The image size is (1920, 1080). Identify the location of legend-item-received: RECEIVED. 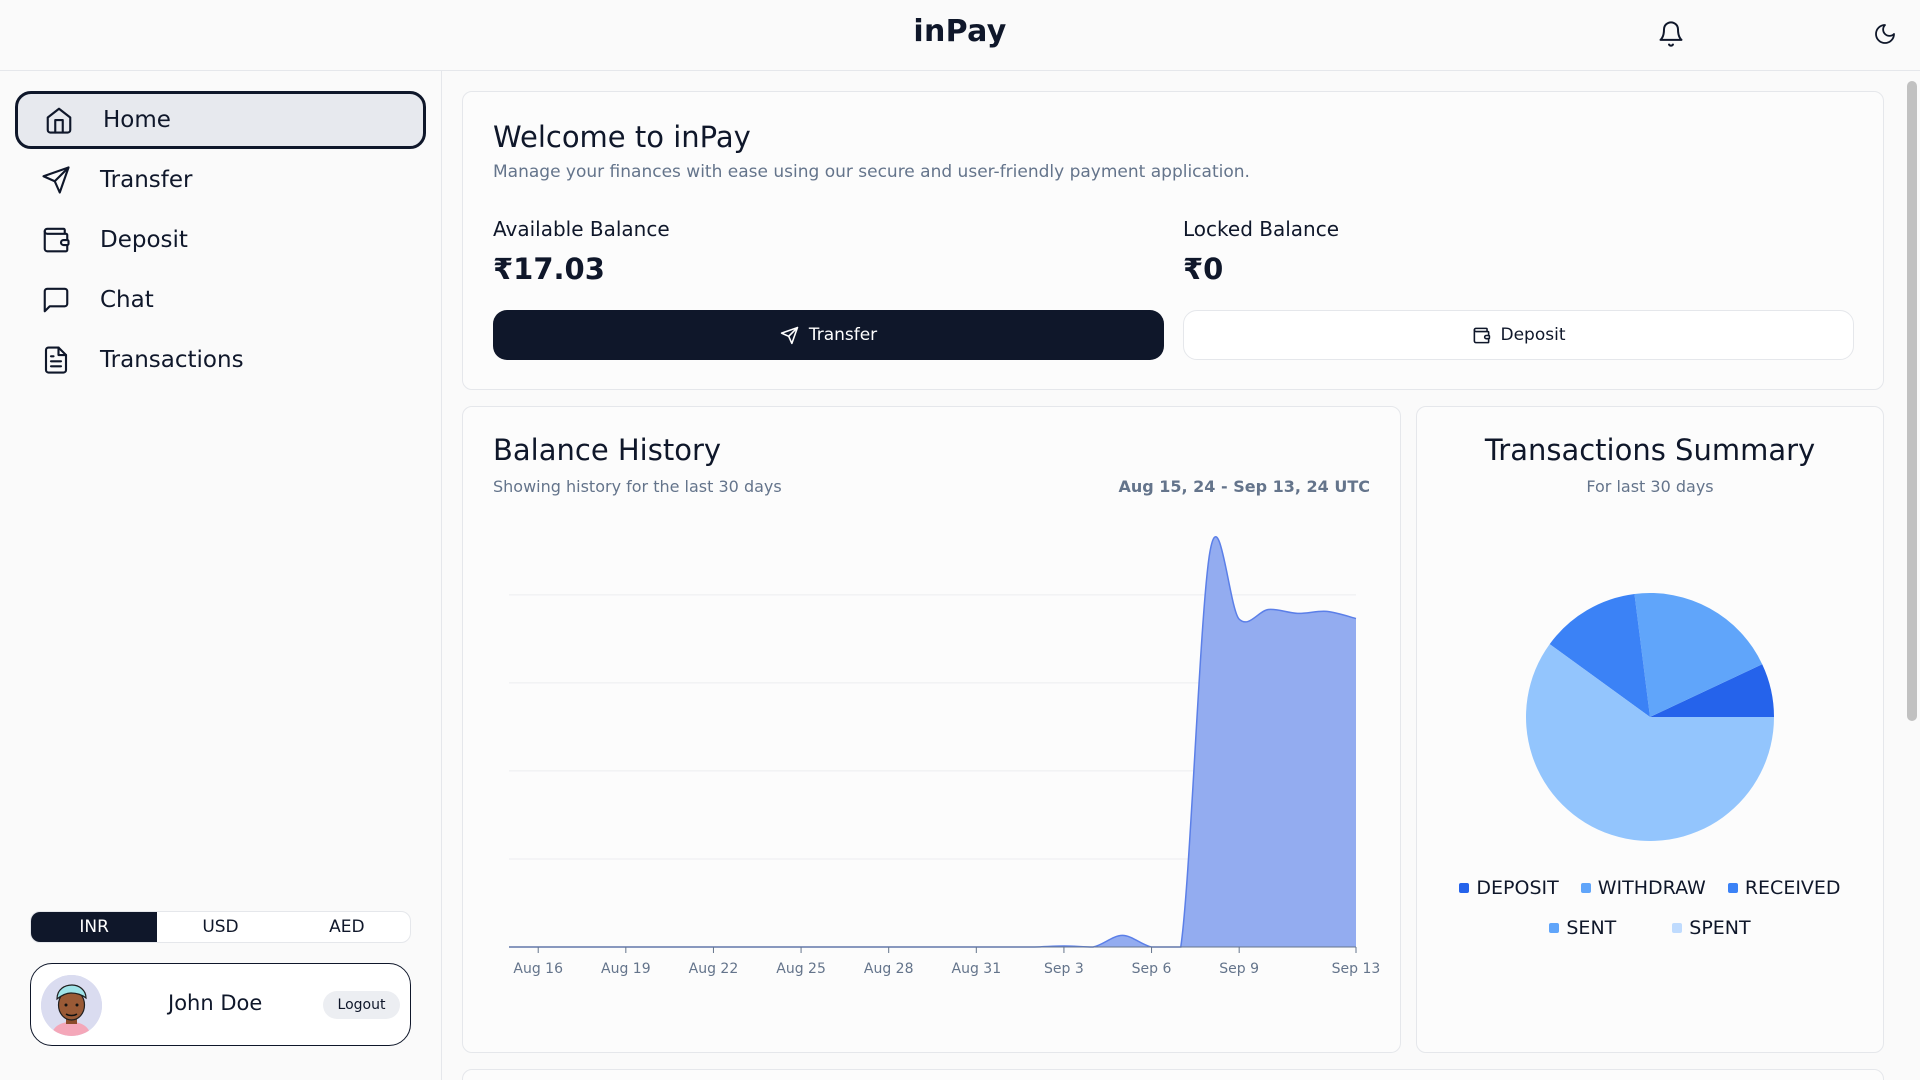
(1784, 888).